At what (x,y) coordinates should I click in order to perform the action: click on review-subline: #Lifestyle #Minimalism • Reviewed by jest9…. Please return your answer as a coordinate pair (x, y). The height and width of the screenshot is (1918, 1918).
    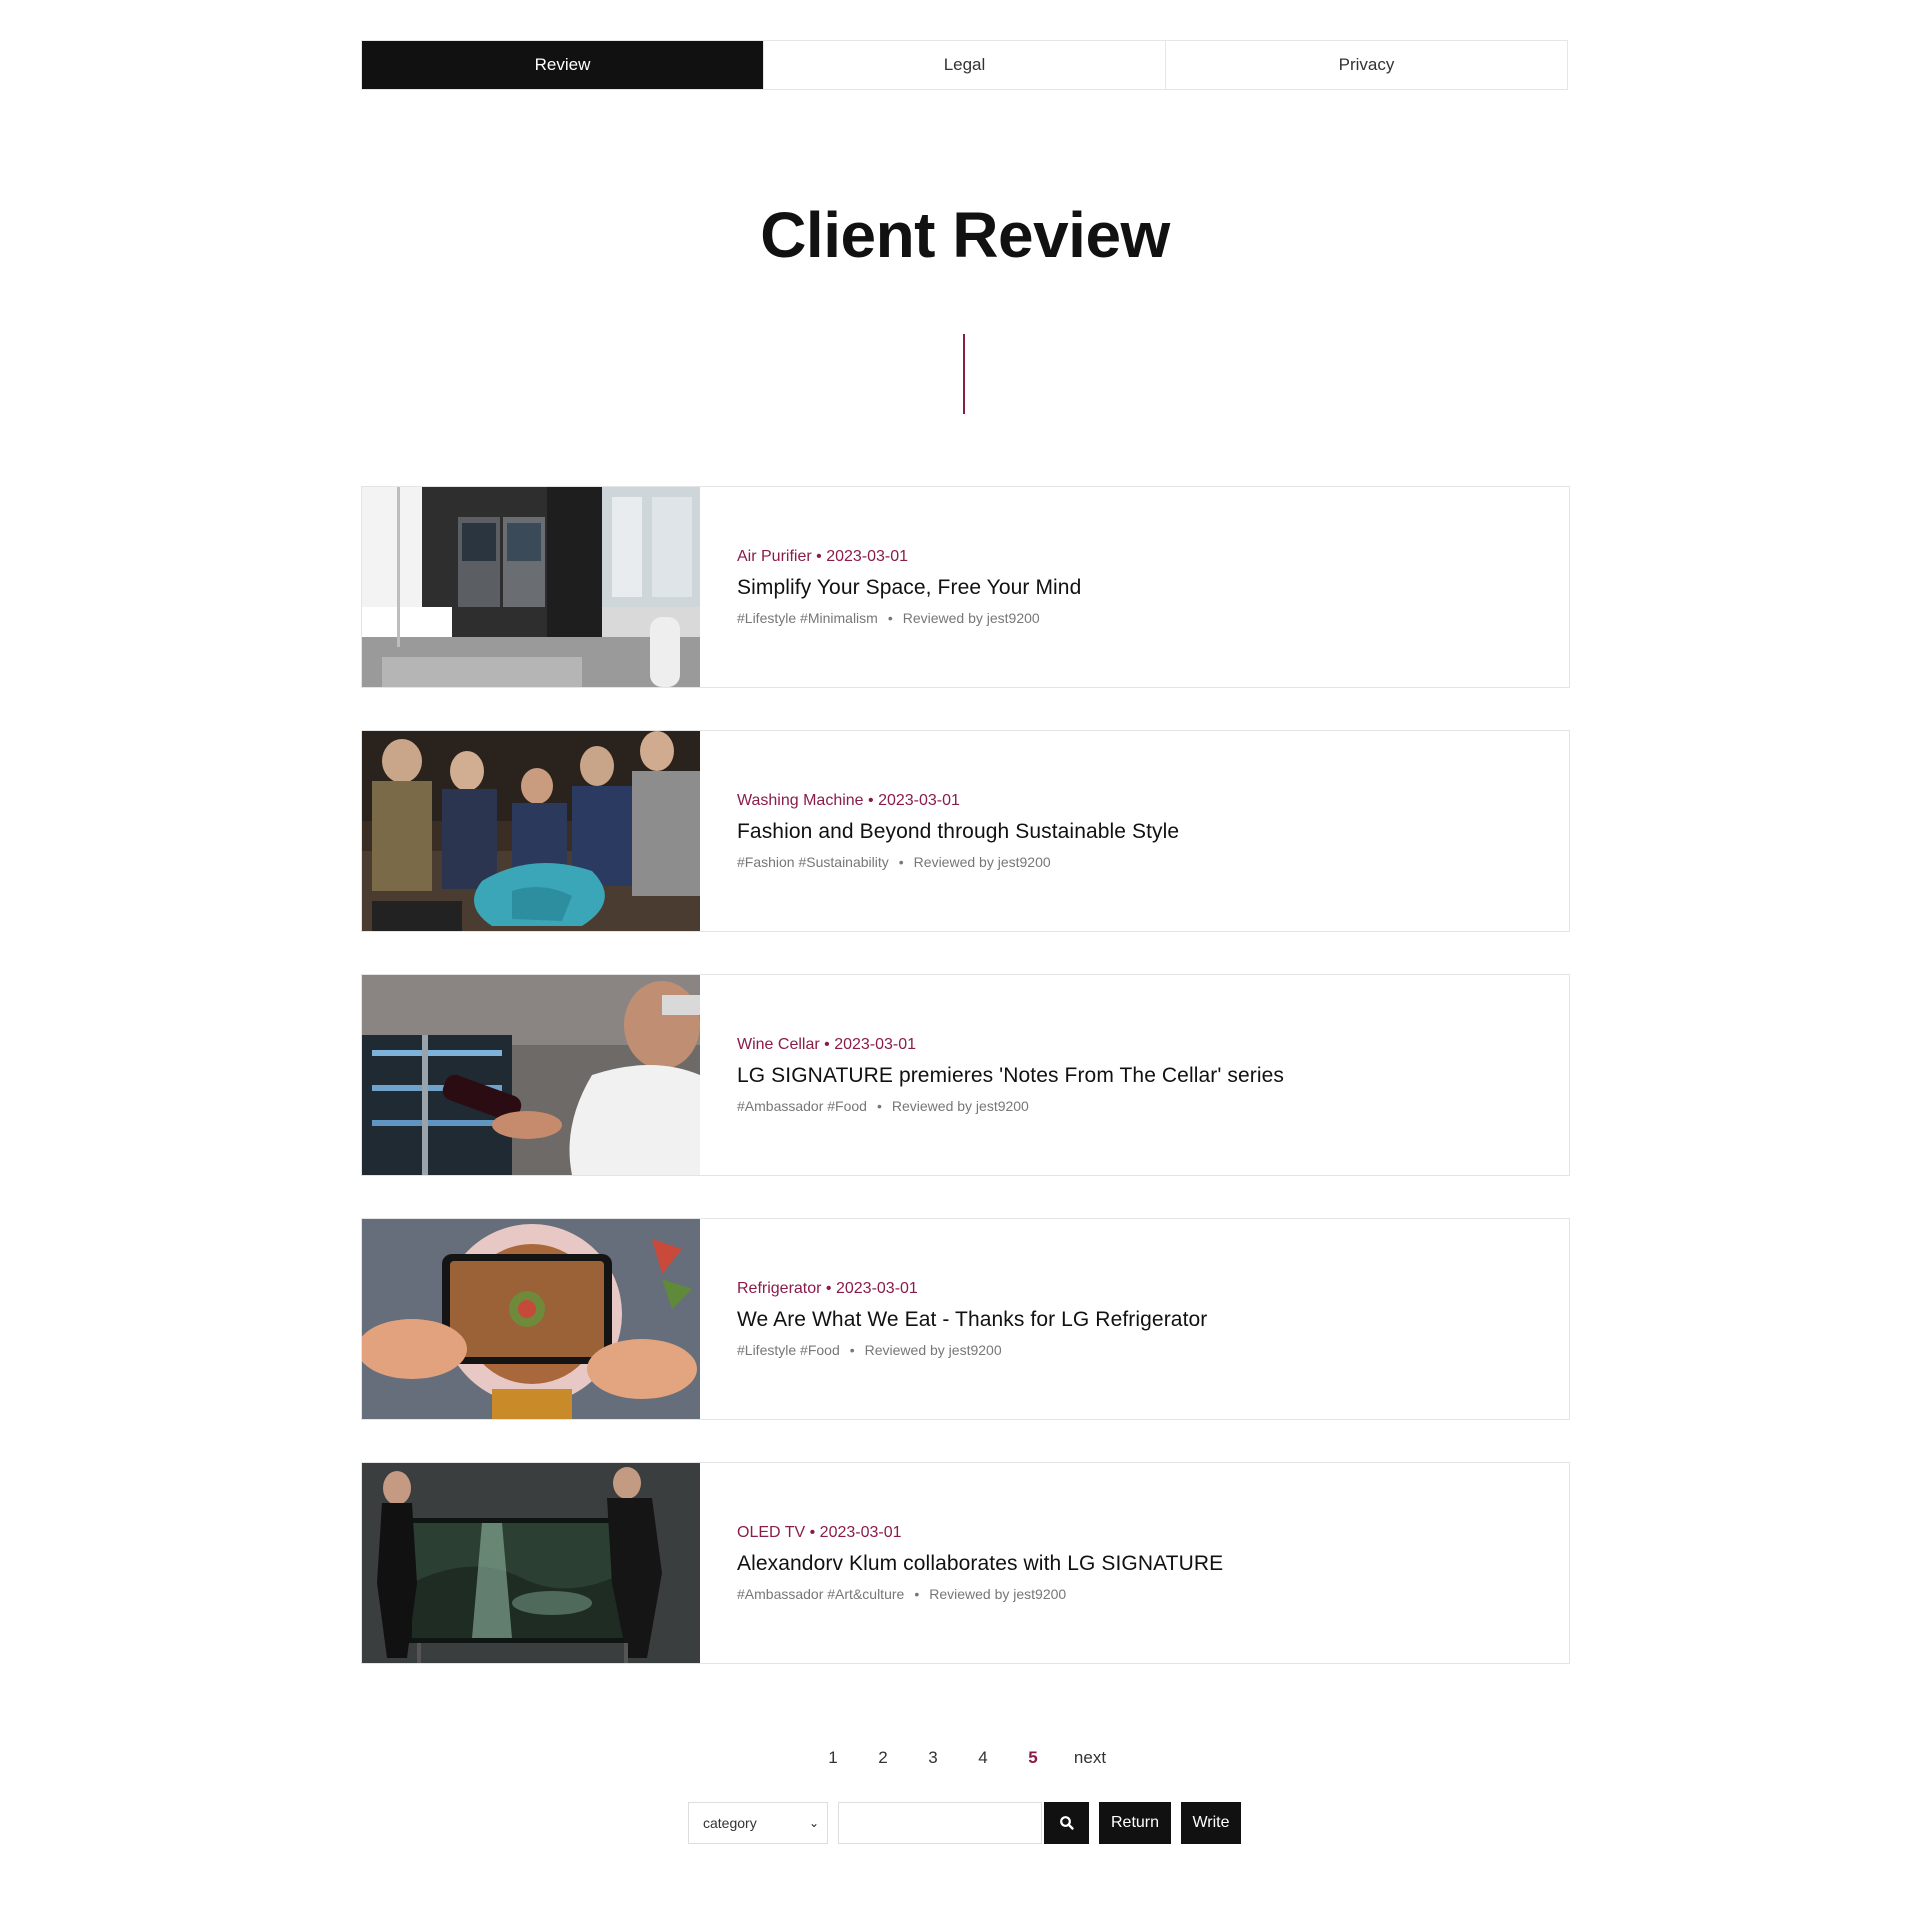
    Looking at the image, I should click on (909, 618).